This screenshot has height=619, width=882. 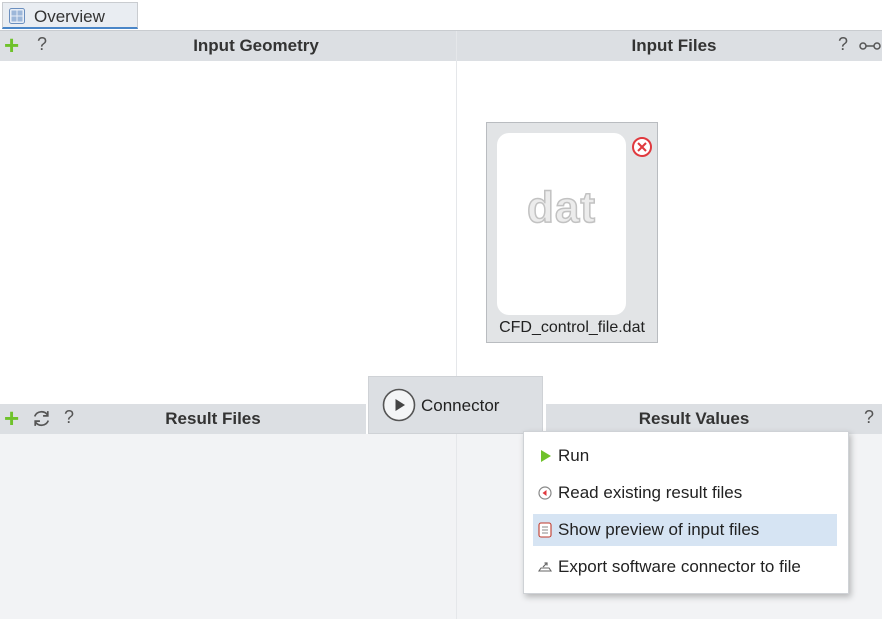 I want to click on play-icon, so click(x=546, y=456).